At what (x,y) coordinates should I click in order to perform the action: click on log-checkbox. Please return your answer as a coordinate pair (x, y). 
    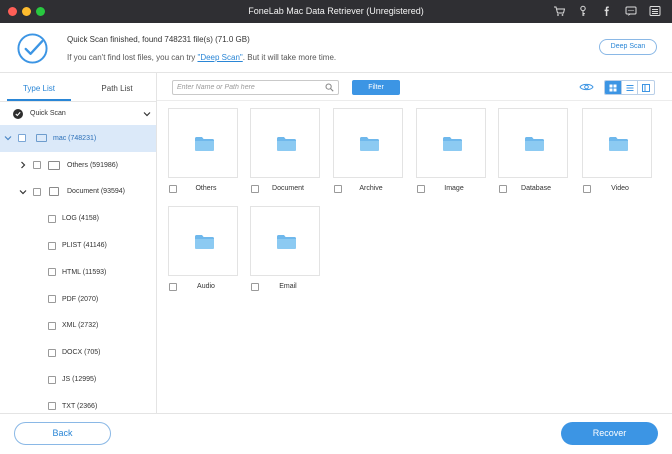
    Looking at the image, I should click on (52, 218).